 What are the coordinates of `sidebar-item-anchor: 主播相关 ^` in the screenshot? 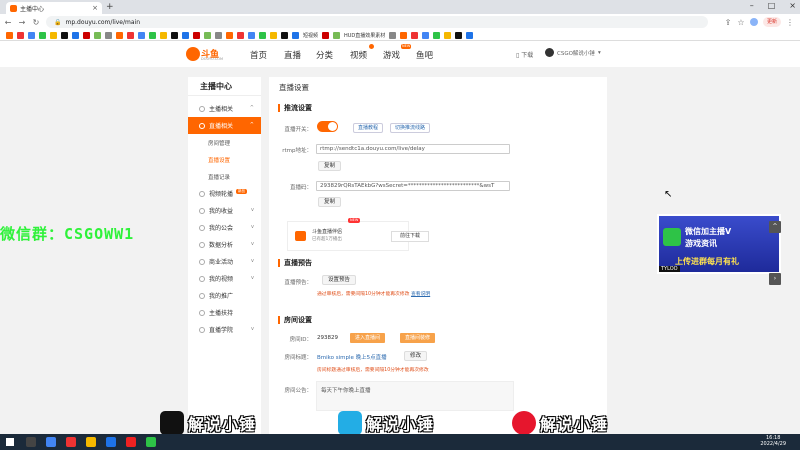 It's located at (224, 108).